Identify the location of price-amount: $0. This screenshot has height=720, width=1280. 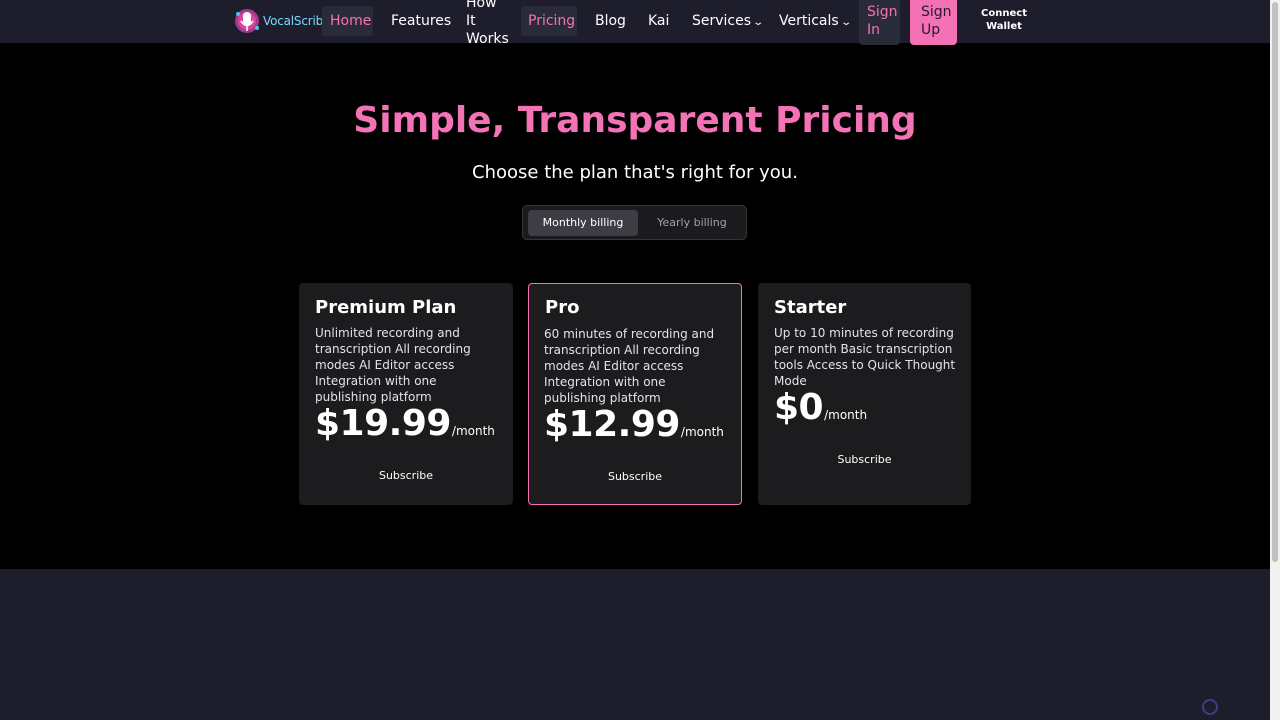
(799, 407).